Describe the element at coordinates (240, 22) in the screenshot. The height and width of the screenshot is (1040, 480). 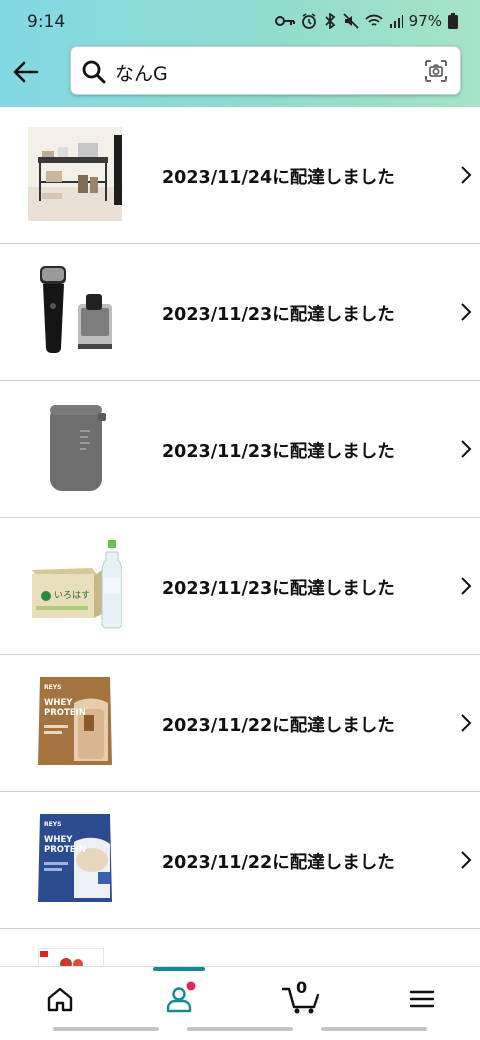
I see `status-bar: 9:14 97%` at that location.